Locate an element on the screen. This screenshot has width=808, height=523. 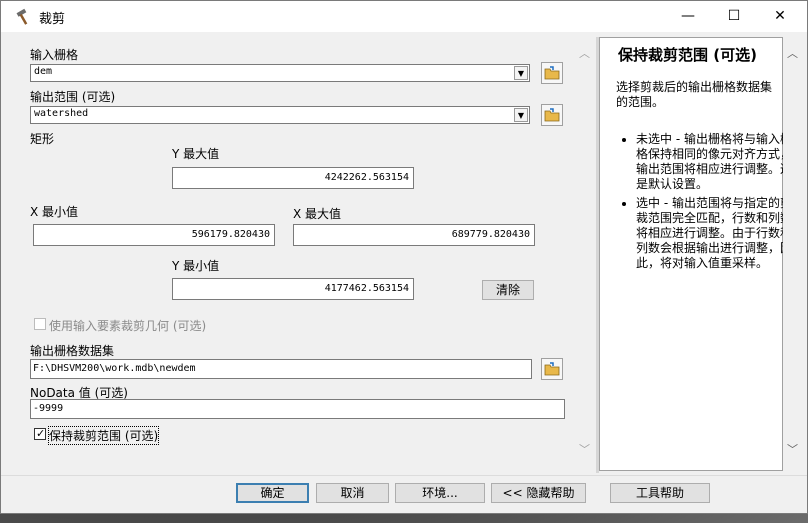
y-max-value: 4242262.563154 is located at coordinates (366, 177).